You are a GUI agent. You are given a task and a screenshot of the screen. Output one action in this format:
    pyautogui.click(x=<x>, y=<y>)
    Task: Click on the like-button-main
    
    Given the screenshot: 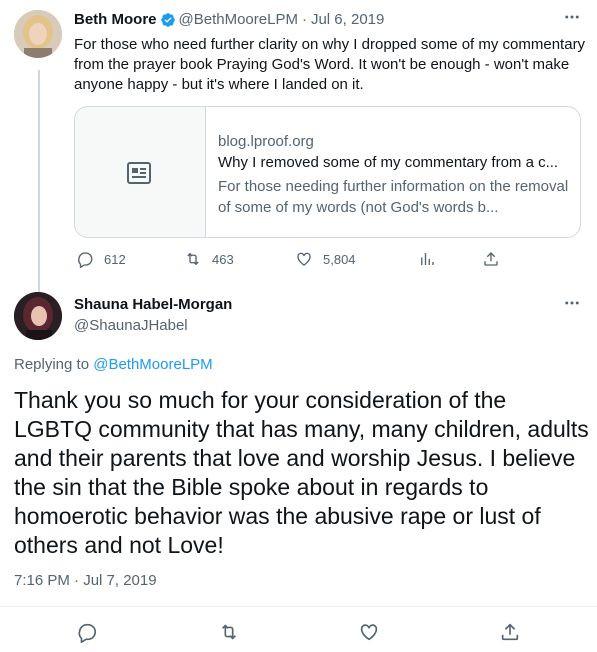 What is the action you would take?
    pyautogui.click(x=369, y=632)
    